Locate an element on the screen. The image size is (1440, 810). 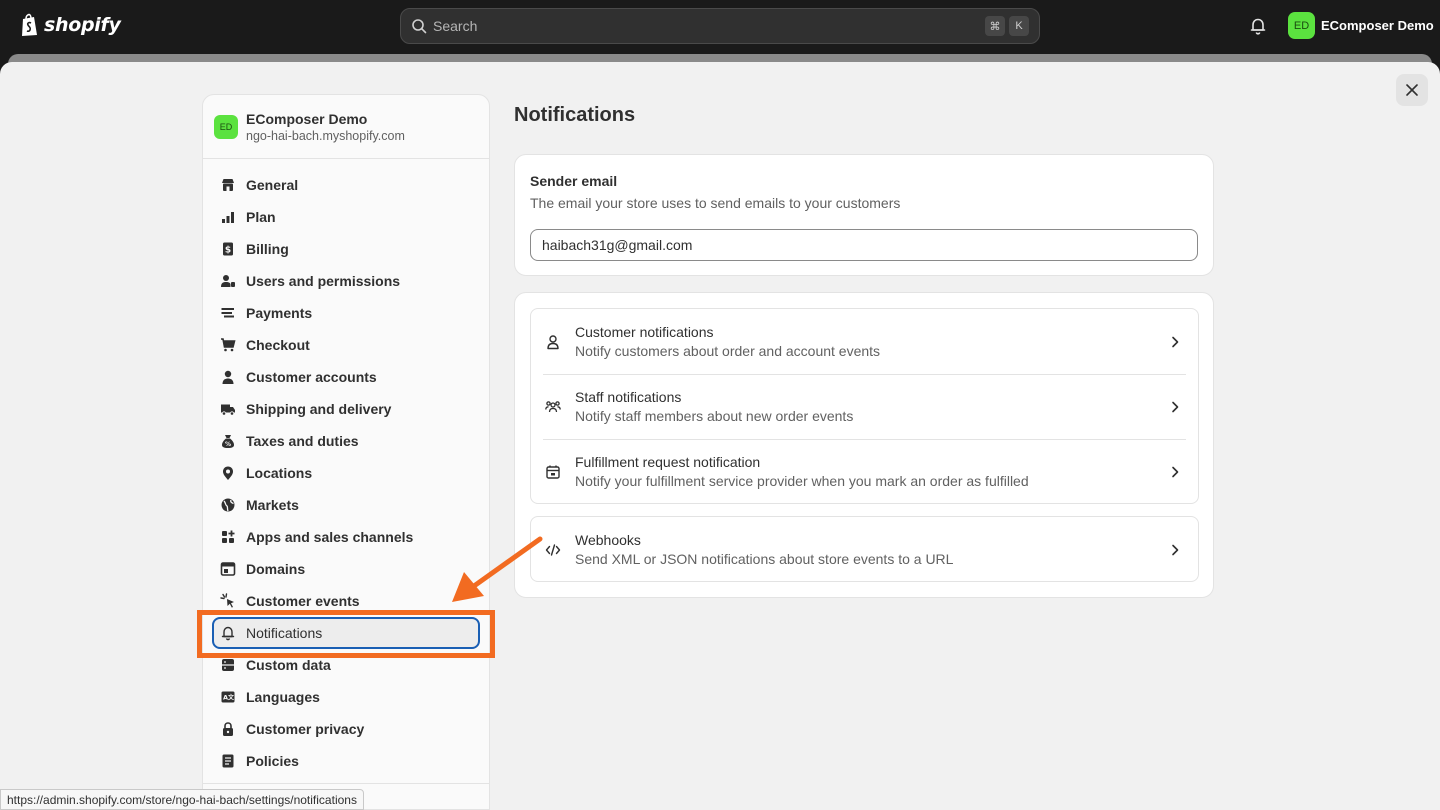
store-domain: ngo-hai-bach.myshopify.com is located at coordinates (325, 135).